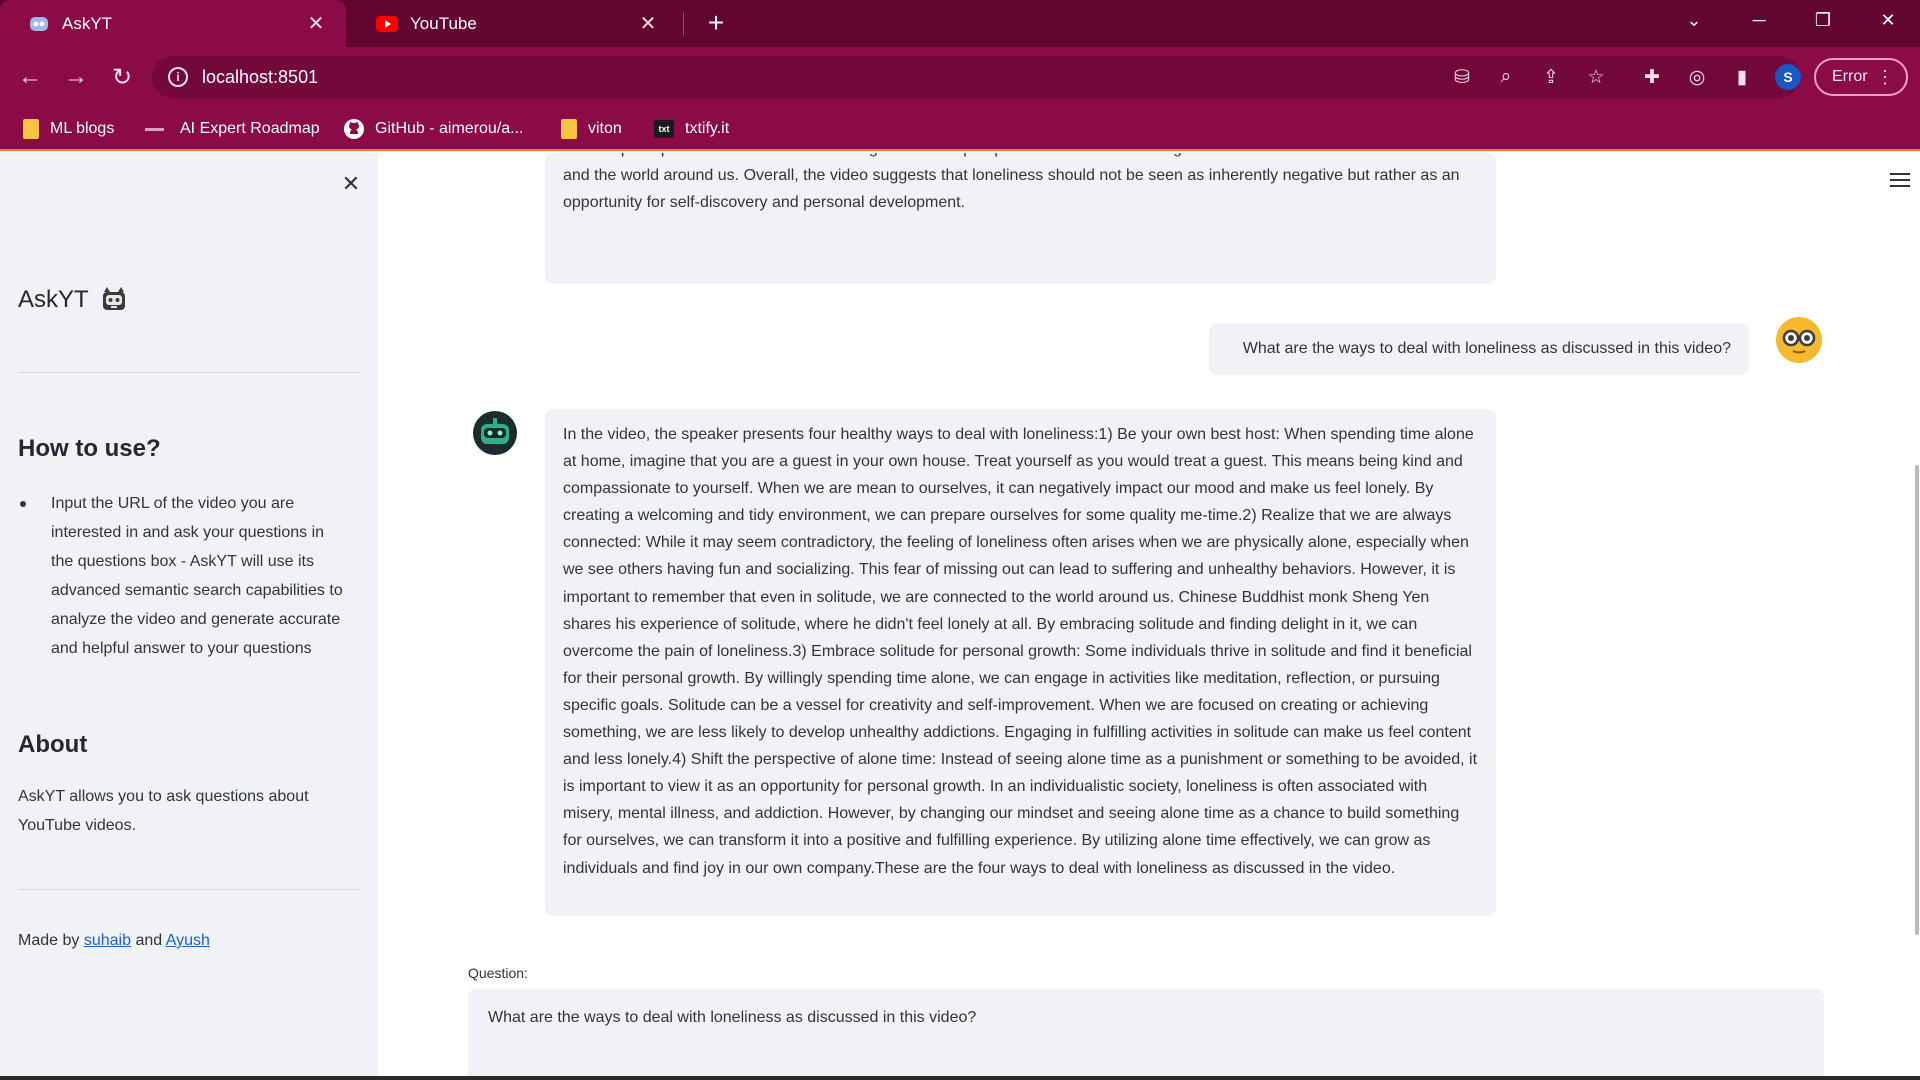 The image size is (1920, 1080). What do you see at coordinates (1823, 20) in the screenshot?
I see `restore-icon: ❐` at bounding box center [1823, 20].